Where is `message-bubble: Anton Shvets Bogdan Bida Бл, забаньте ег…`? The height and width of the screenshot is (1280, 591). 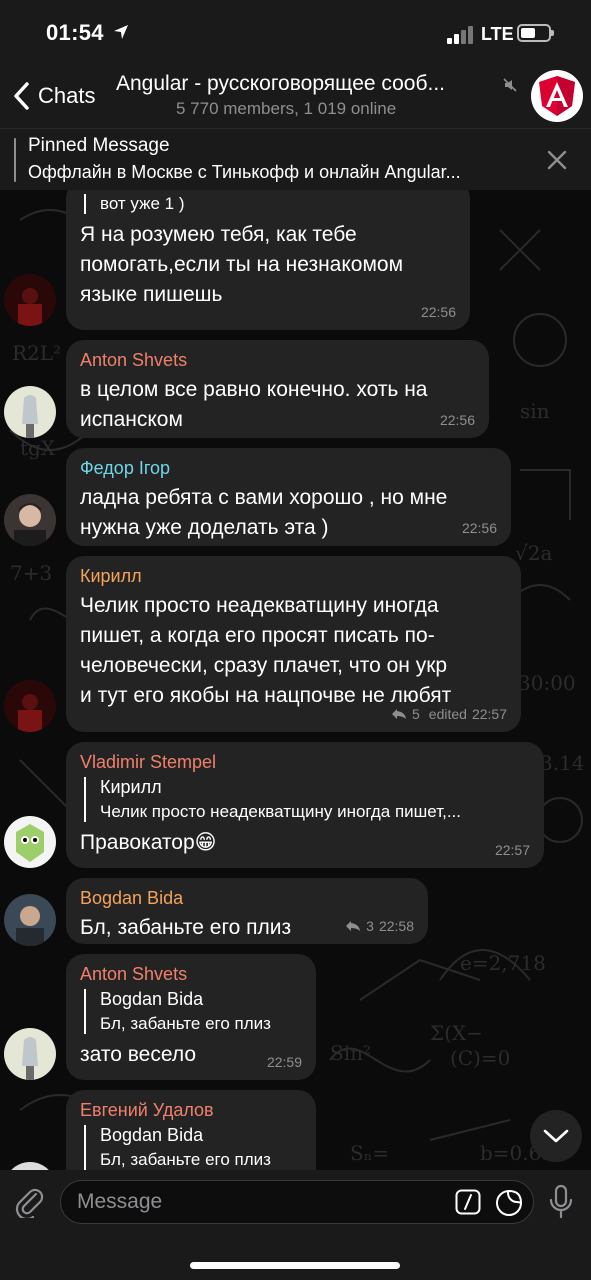 message-bubble: Anton Shvets Bogdan Bida Бл, забаньте ег… is located at coordinates (191, 1017).